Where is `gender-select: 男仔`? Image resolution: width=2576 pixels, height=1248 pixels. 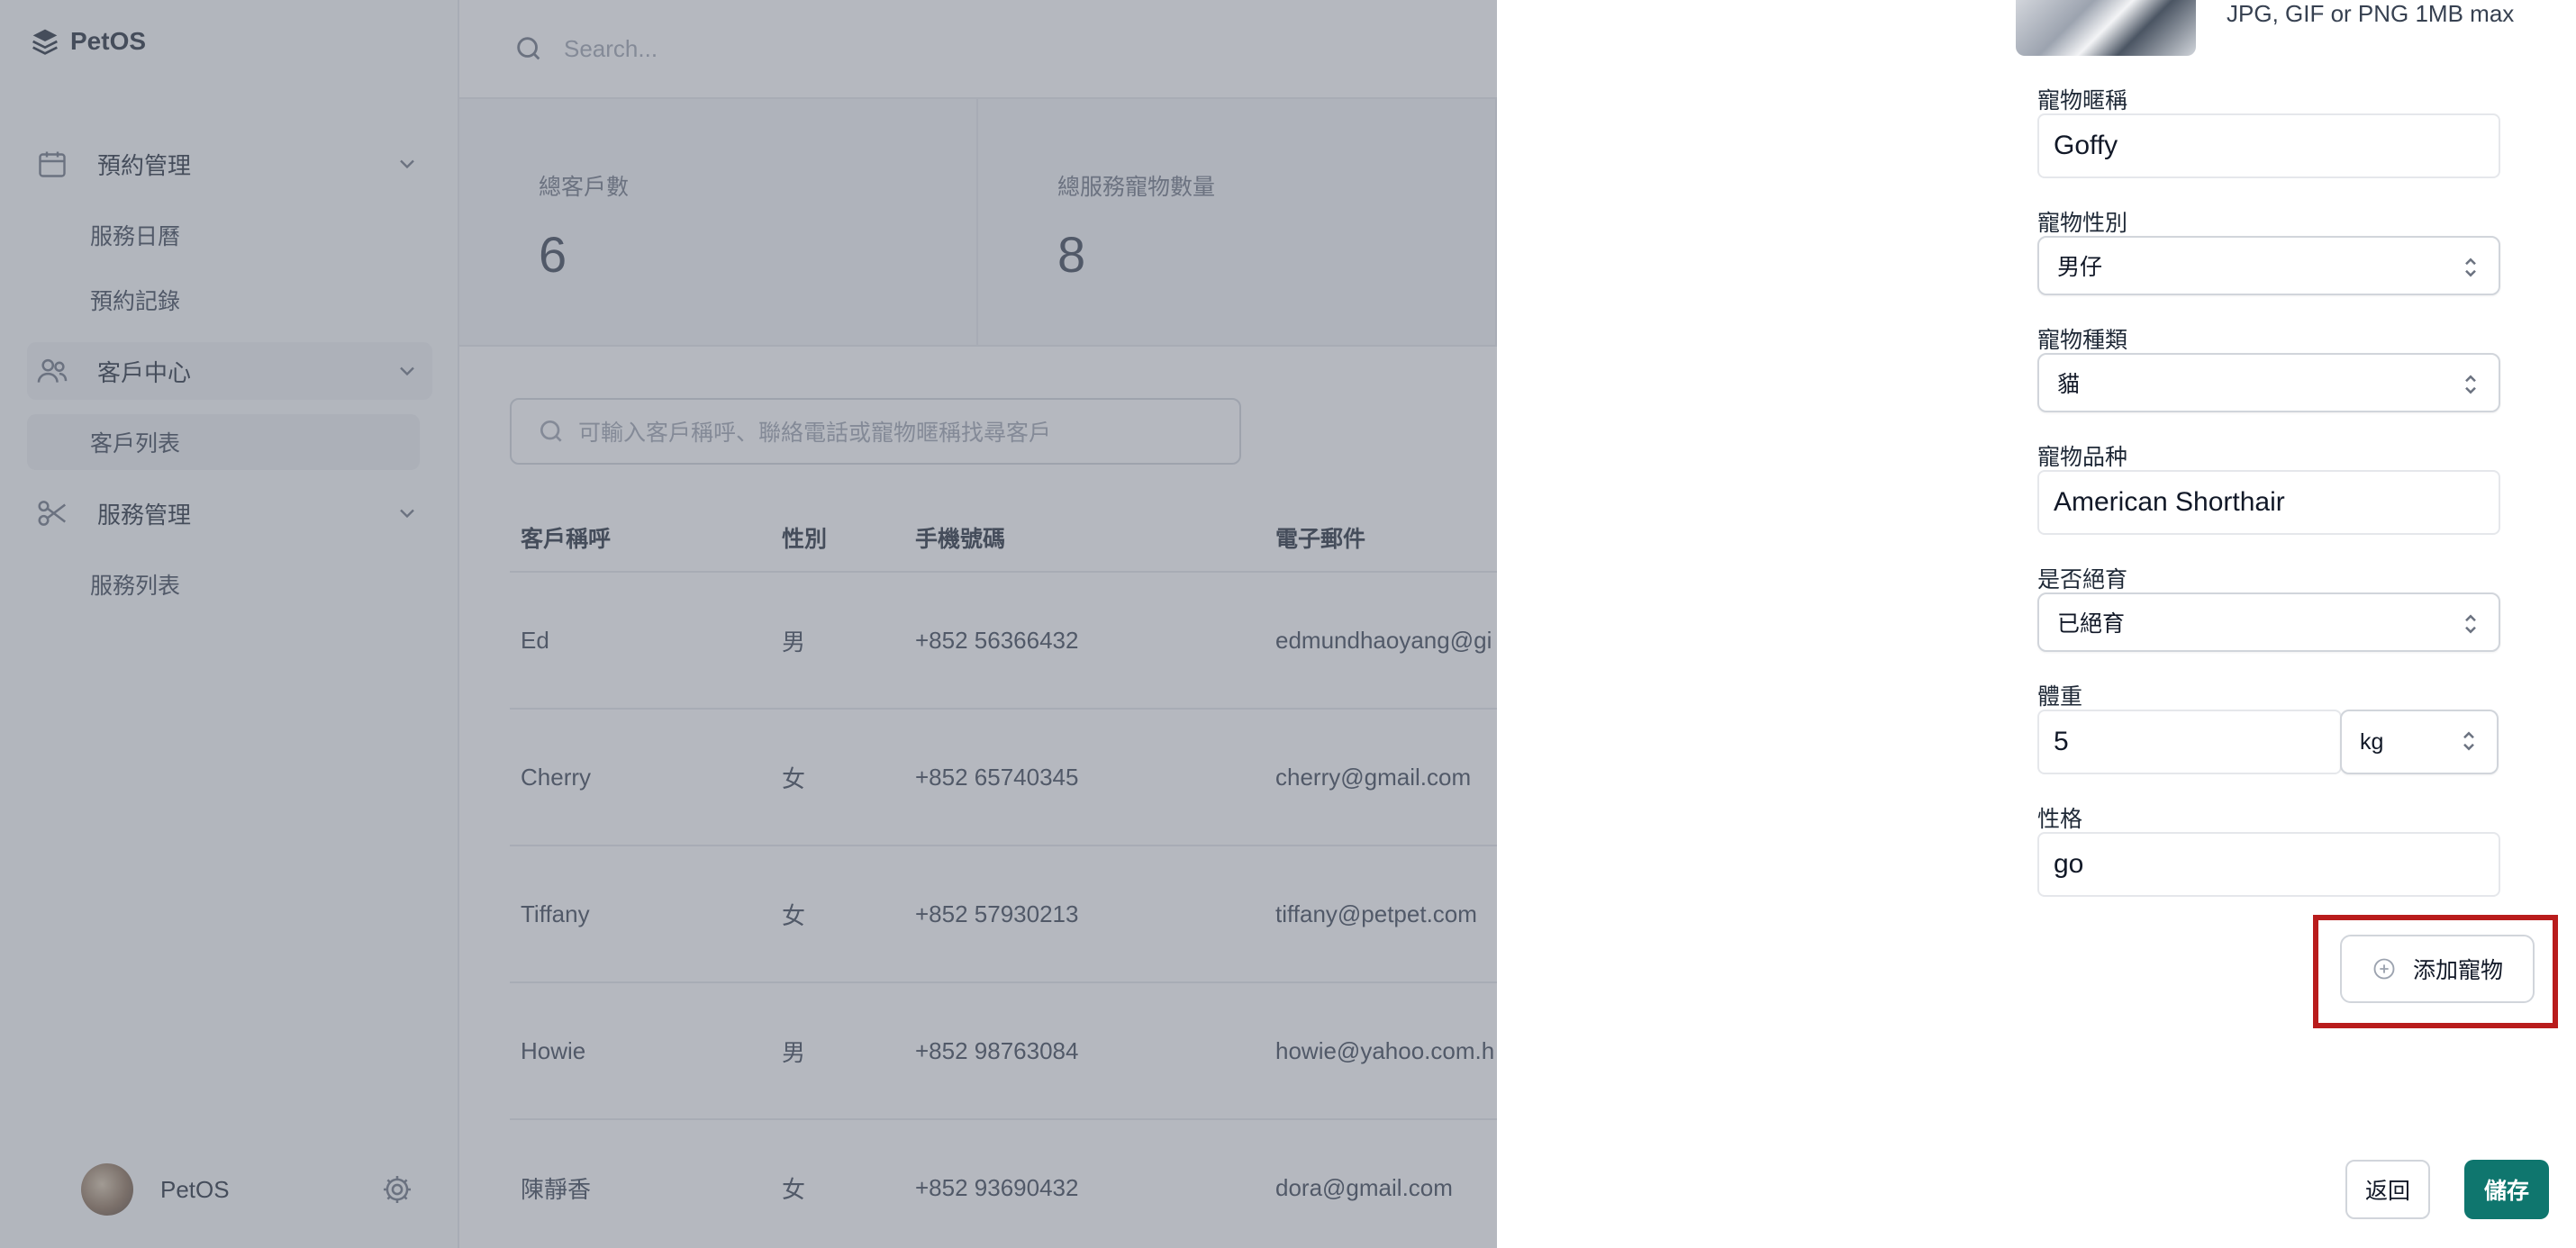
gender-select: 男仔 is located at coordinates (2268, 265).